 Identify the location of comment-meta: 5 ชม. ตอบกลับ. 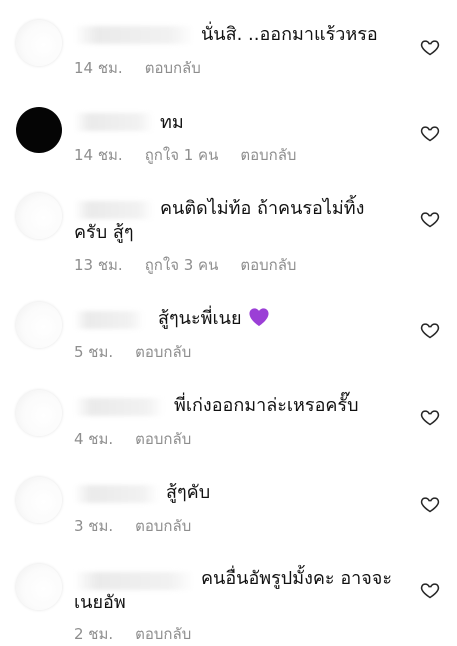
(132, 352).